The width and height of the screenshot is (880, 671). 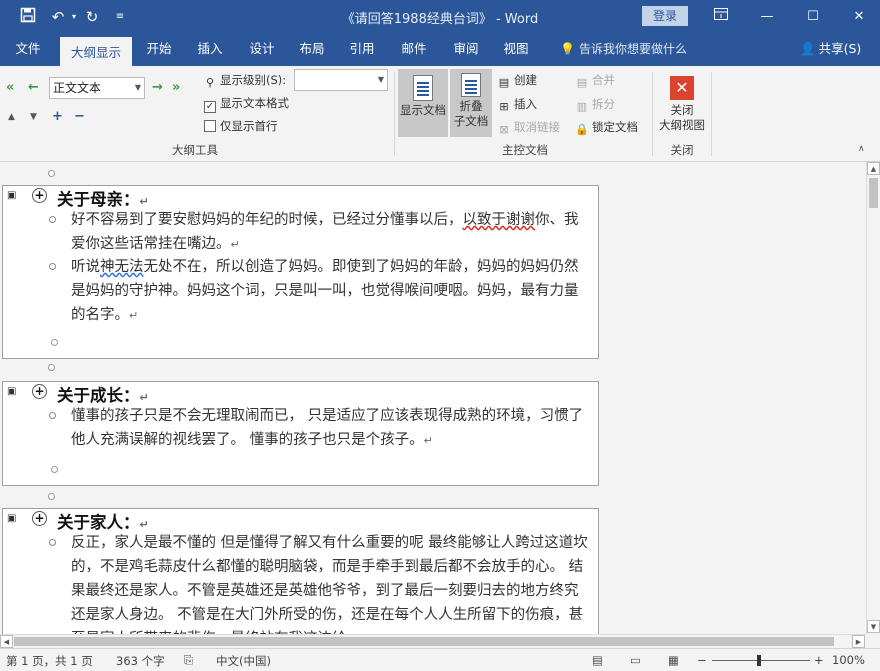 I want to click on zoom-level: 100%, so click(x=848, y=660).